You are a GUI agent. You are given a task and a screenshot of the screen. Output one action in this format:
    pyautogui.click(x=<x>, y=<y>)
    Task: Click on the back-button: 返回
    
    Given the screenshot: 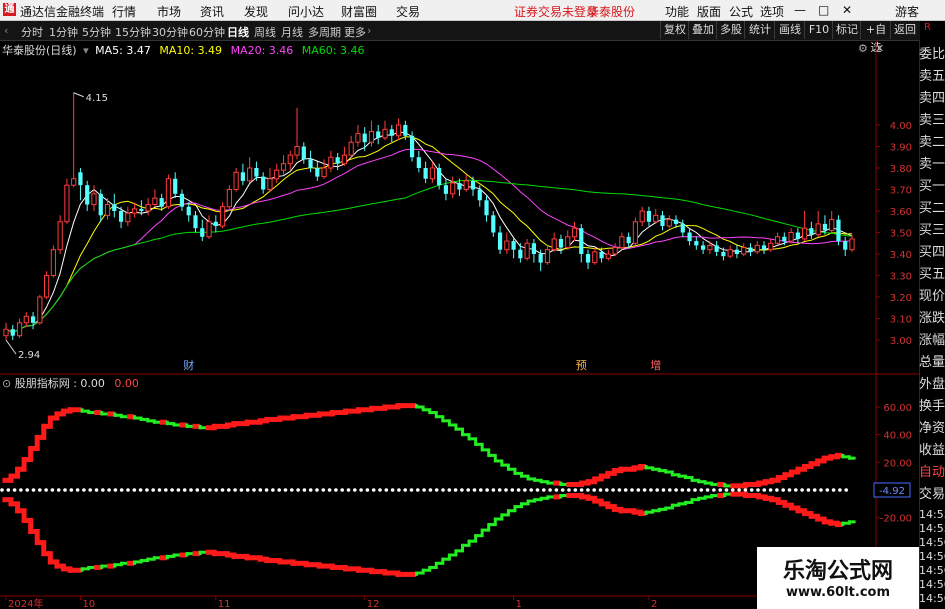 What is the action you would take?
    pyautogui.click(x=904, y=30)
    